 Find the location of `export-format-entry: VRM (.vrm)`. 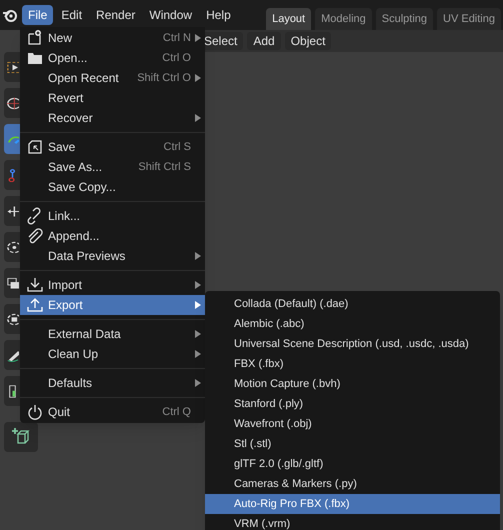

export-format-entry: VRM (.vrm) is located at coordinates (352, 522).